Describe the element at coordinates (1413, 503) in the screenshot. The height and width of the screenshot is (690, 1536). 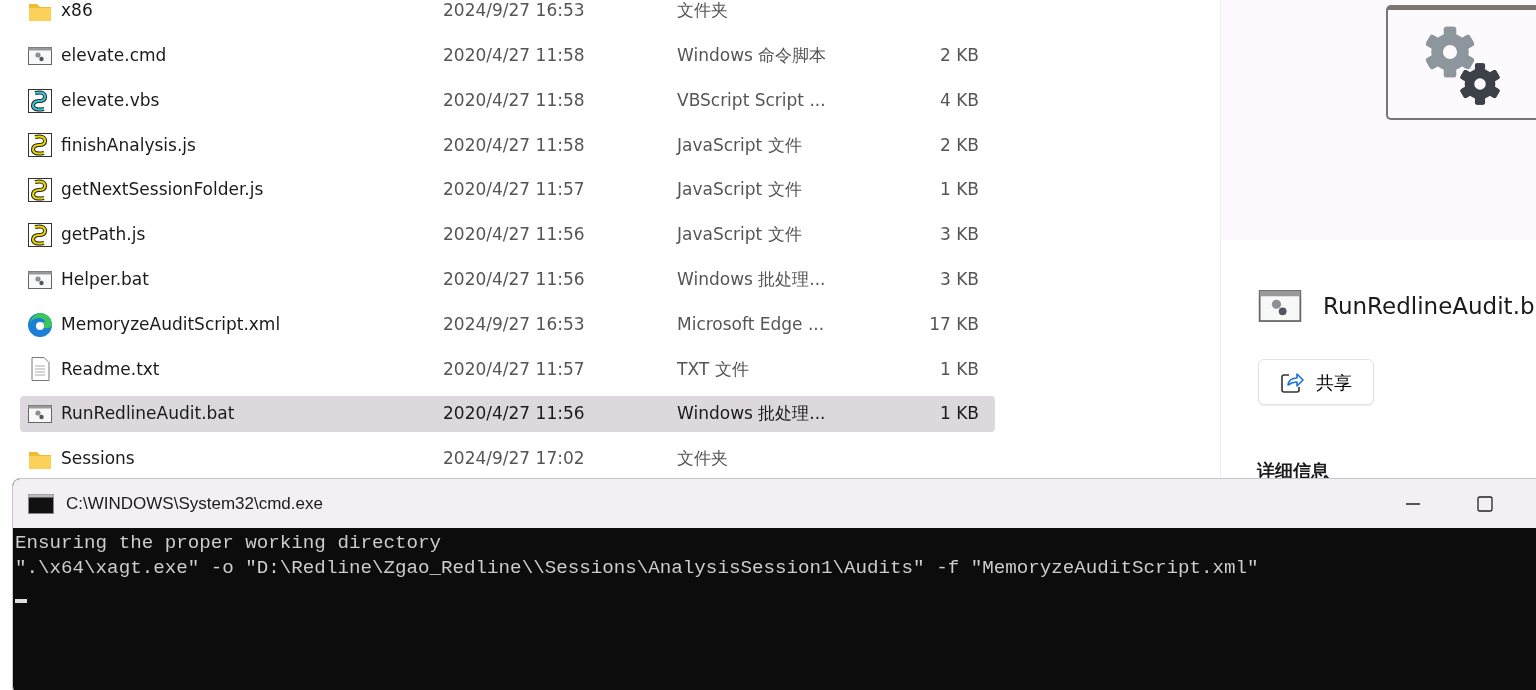
I see `minimize-icon` at that location.